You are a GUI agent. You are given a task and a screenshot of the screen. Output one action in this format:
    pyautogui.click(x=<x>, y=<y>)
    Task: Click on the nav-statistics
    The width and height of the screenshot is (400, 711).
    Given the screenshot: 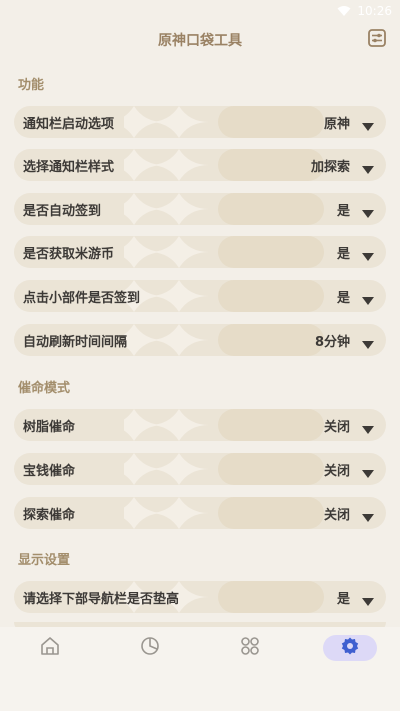 What is the action you would take?
    pyautogui.click(x=150, y=648)
    